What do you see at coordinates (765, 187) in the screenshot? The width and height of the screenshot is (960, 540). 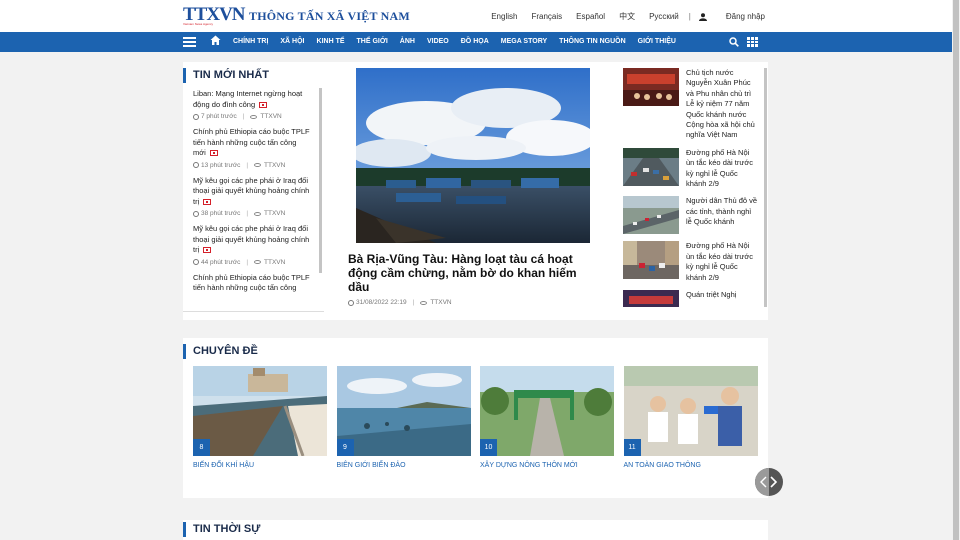 I see `side-news-scrollbar` at bounding box center [765, 187].